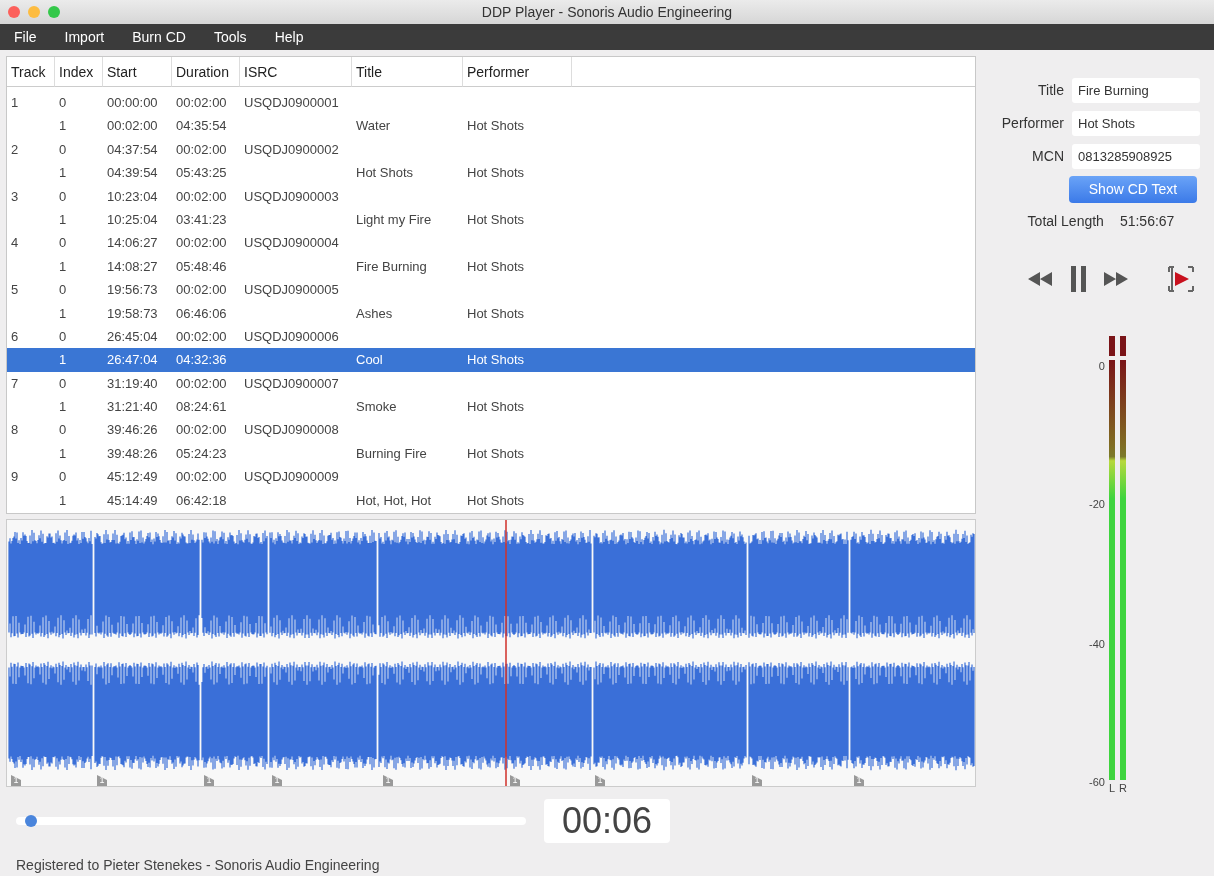 This screenshot has width=1214, height=876. Describe the element at coordinates (201, 219) in the screenshot. I see `table-cell-text: 03:41:23` at that location.